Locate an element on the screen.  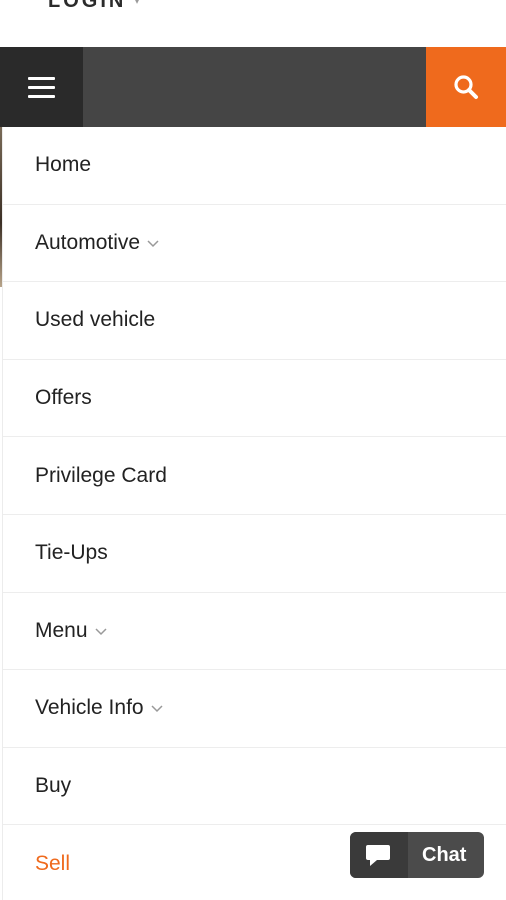
search-button is located at coordinates (466, 87).